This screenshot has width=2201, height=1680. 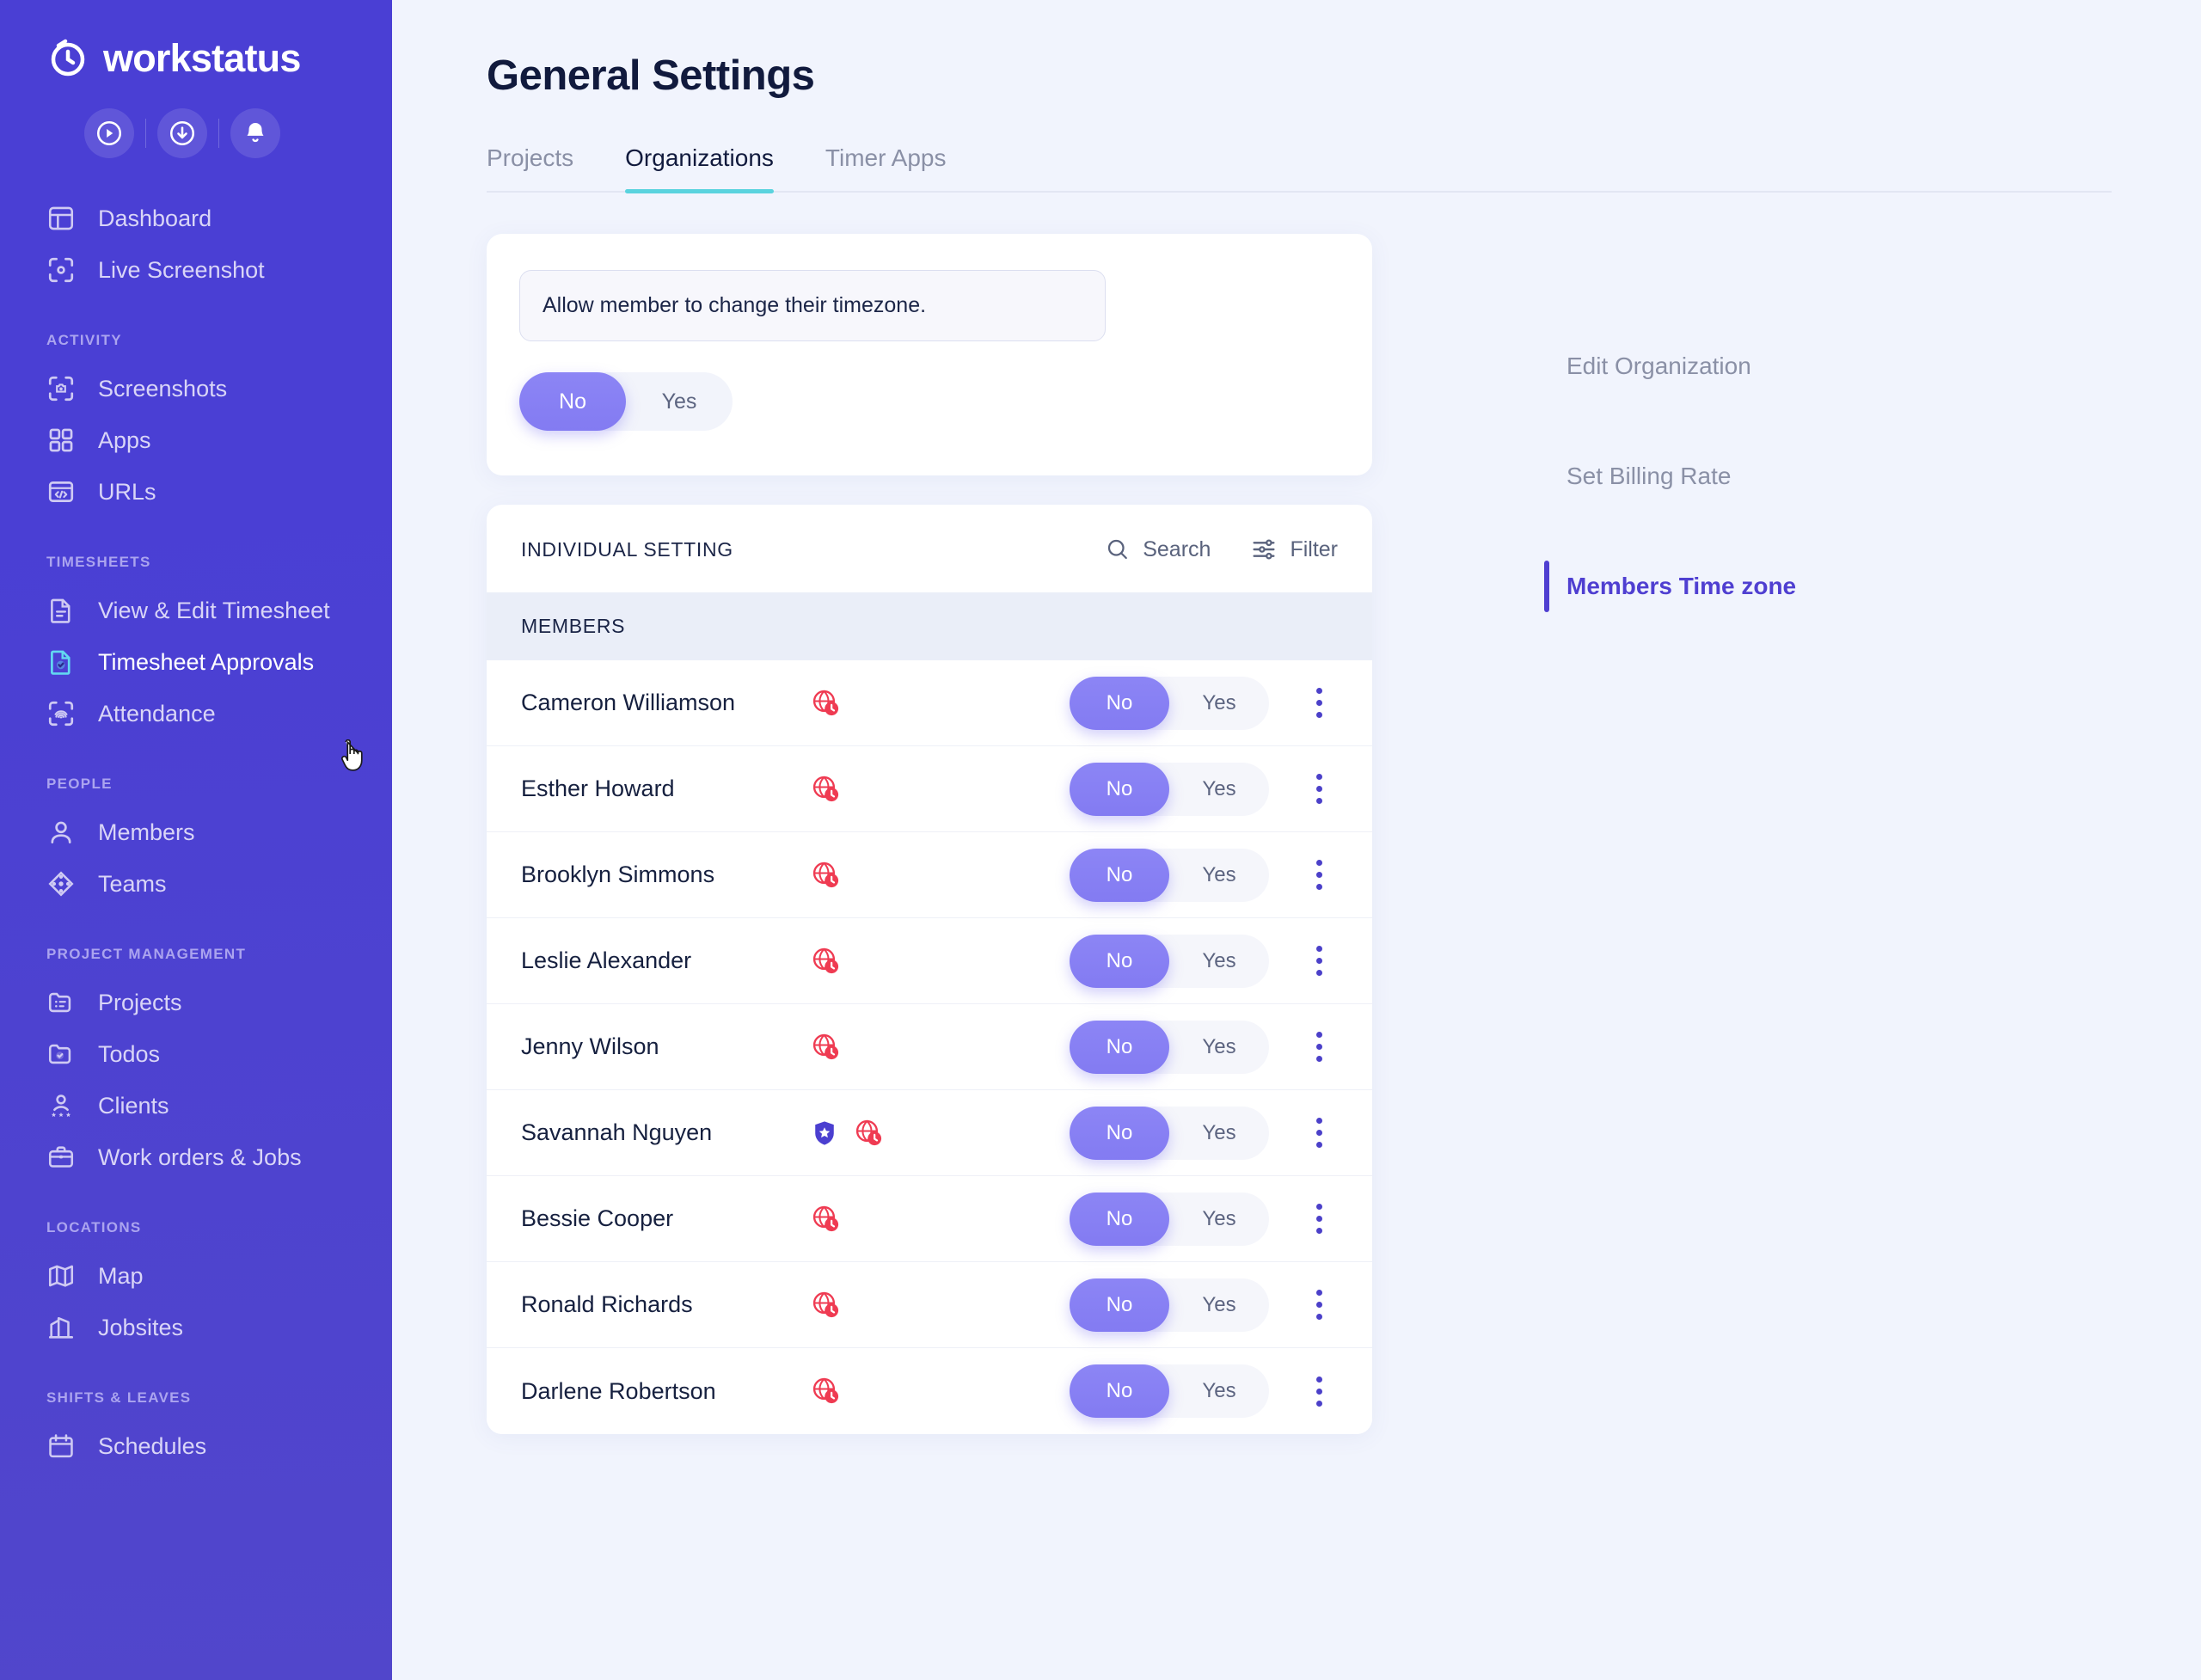 I want to click on download-button, so click(x=182, y=133).